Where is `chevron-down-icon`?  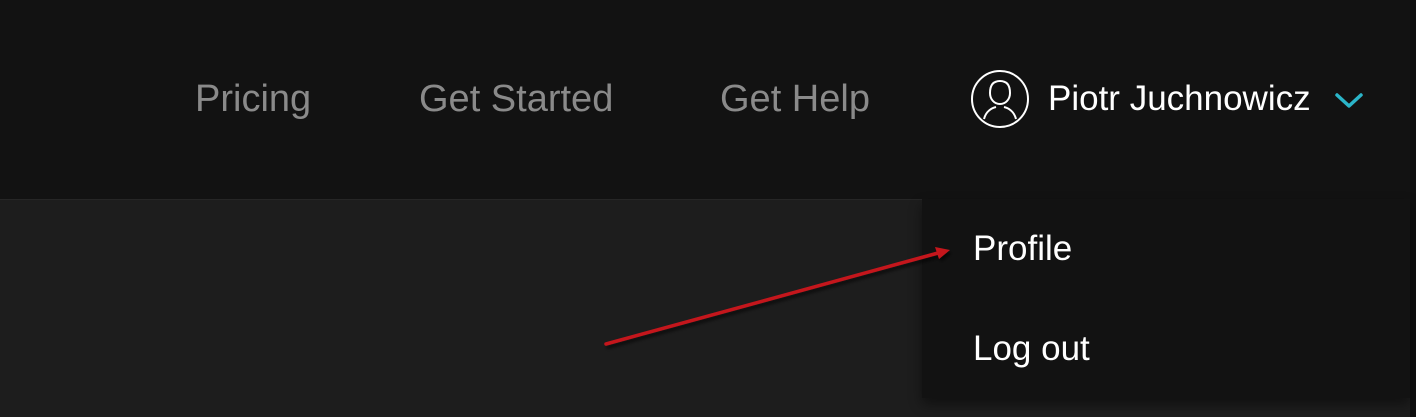
chevron-down-icon is located at coordinates (1349, 100).